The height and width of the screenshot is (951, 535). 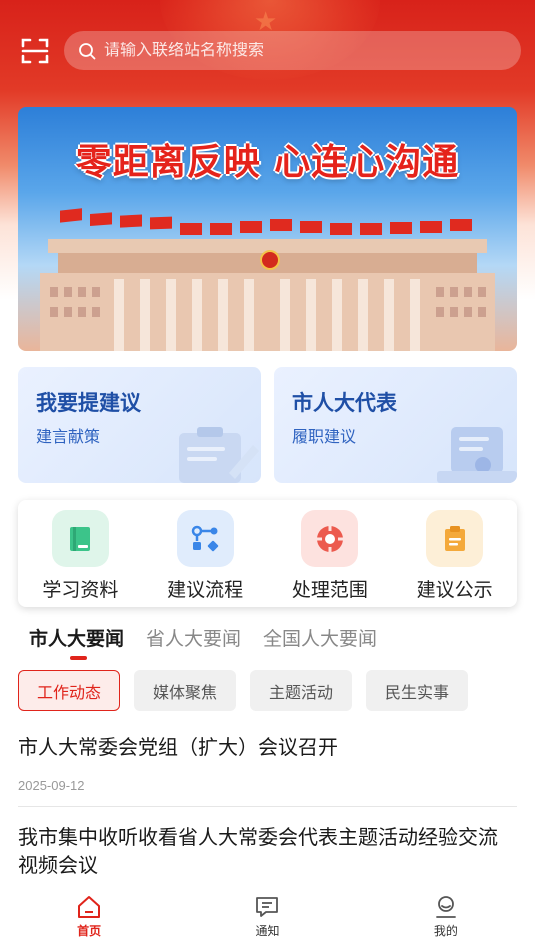 I want to click on quick-item-handling-scope: 处理范围, so click(x=330, y=553).